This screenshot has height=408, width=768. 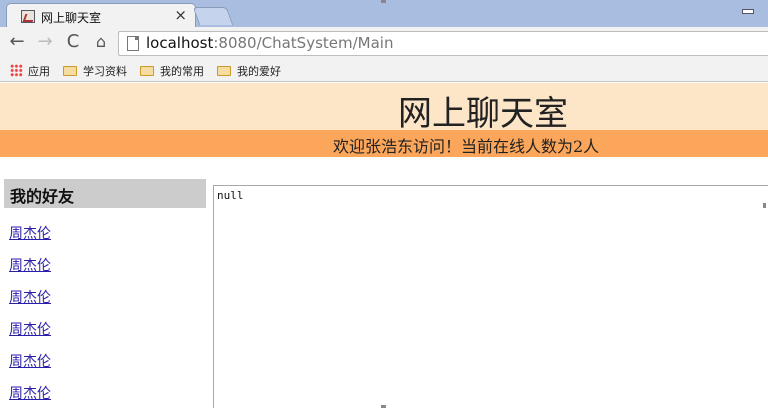 I want to click on chat-content: null, so click(x=230, y=195).